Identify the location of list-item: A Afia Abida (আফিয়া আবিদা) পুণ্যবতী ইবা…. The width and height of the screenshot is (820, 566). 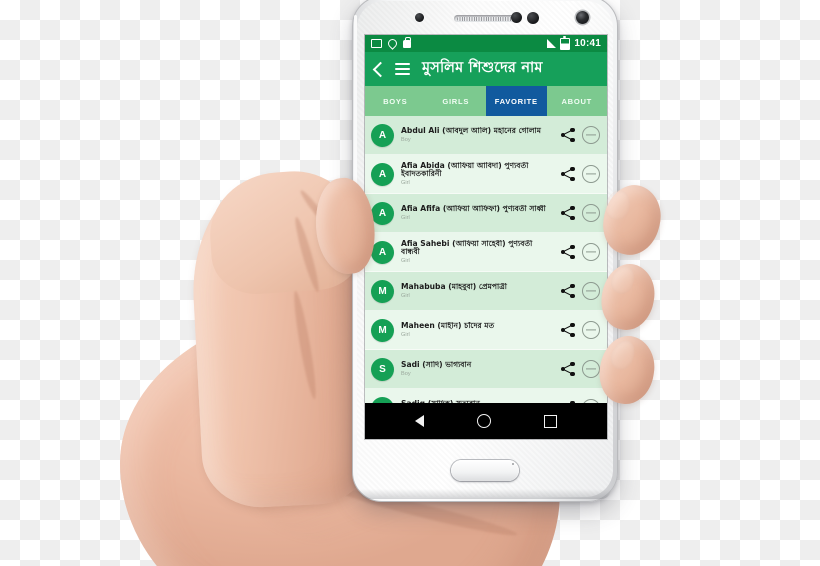
(486, 174).